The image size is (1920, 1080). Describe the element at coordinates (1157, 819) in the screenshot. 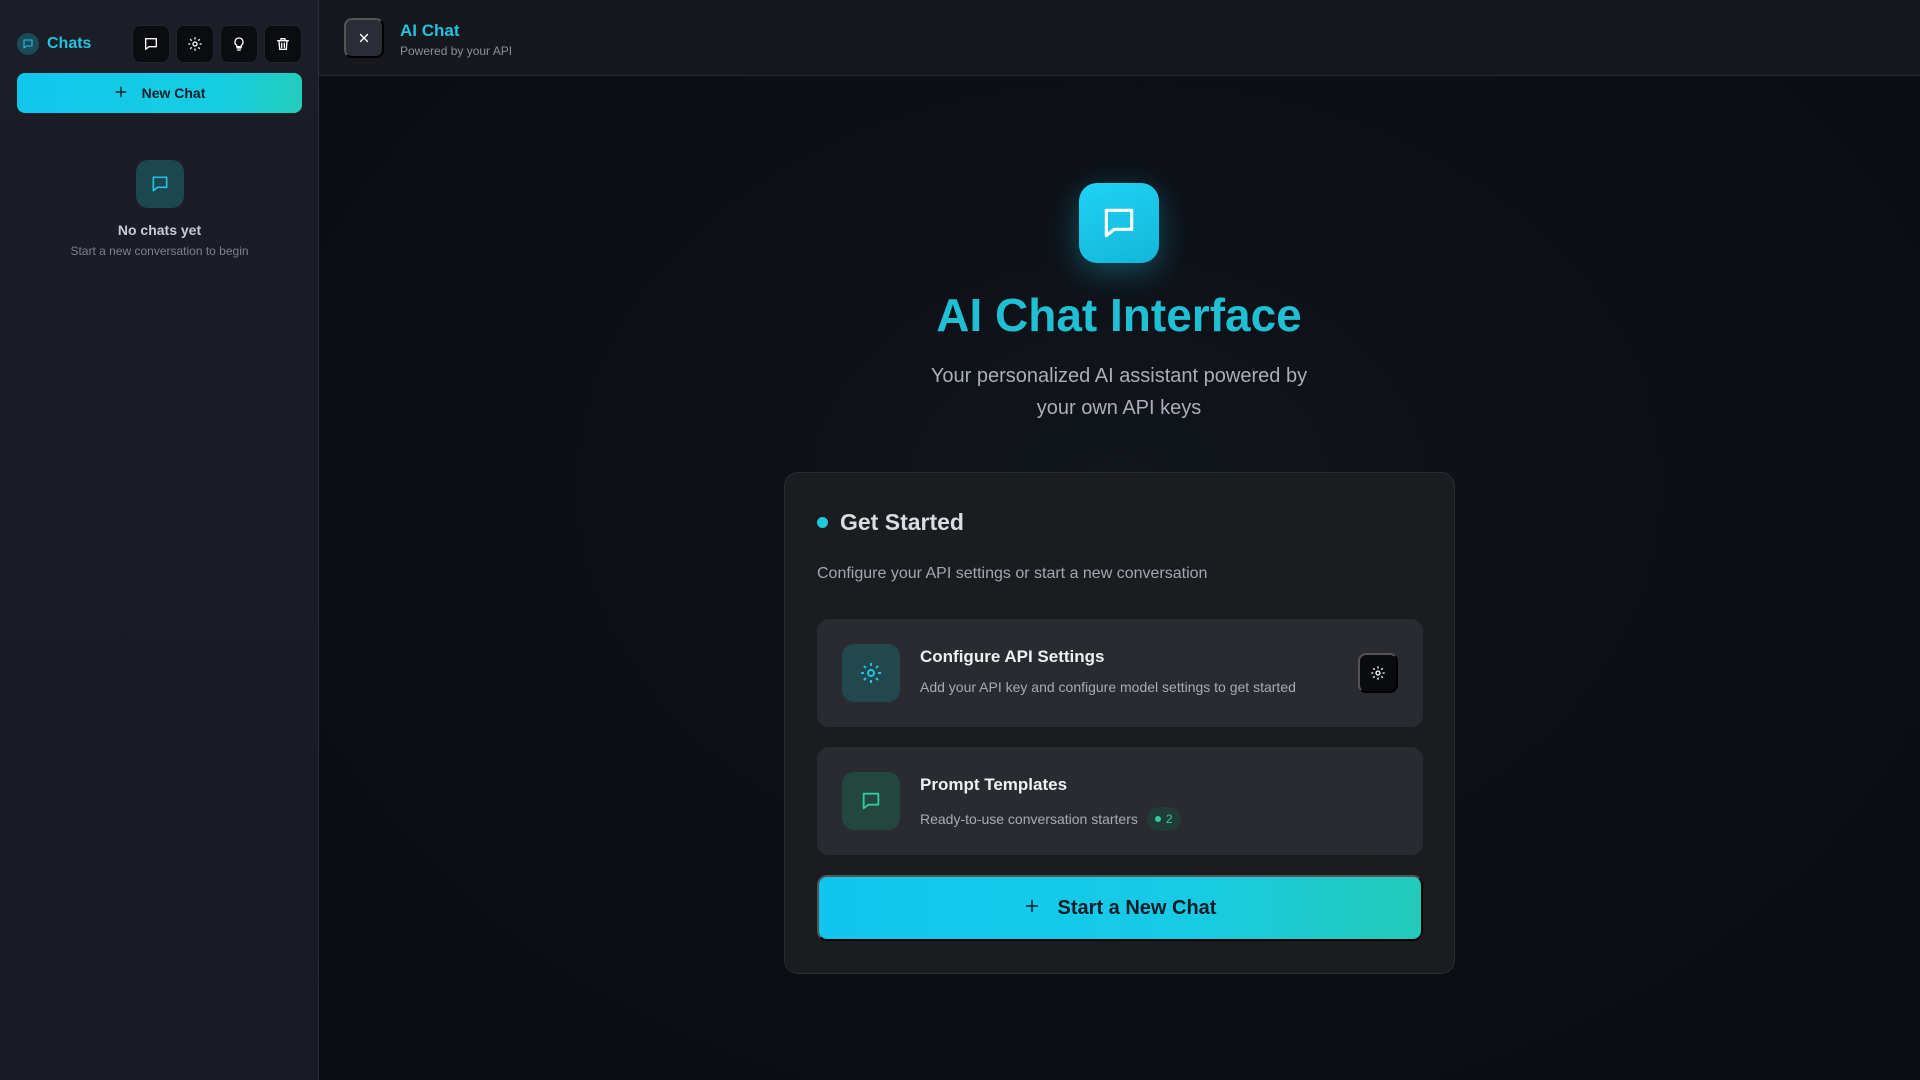

I see `badge-dot` at that location.